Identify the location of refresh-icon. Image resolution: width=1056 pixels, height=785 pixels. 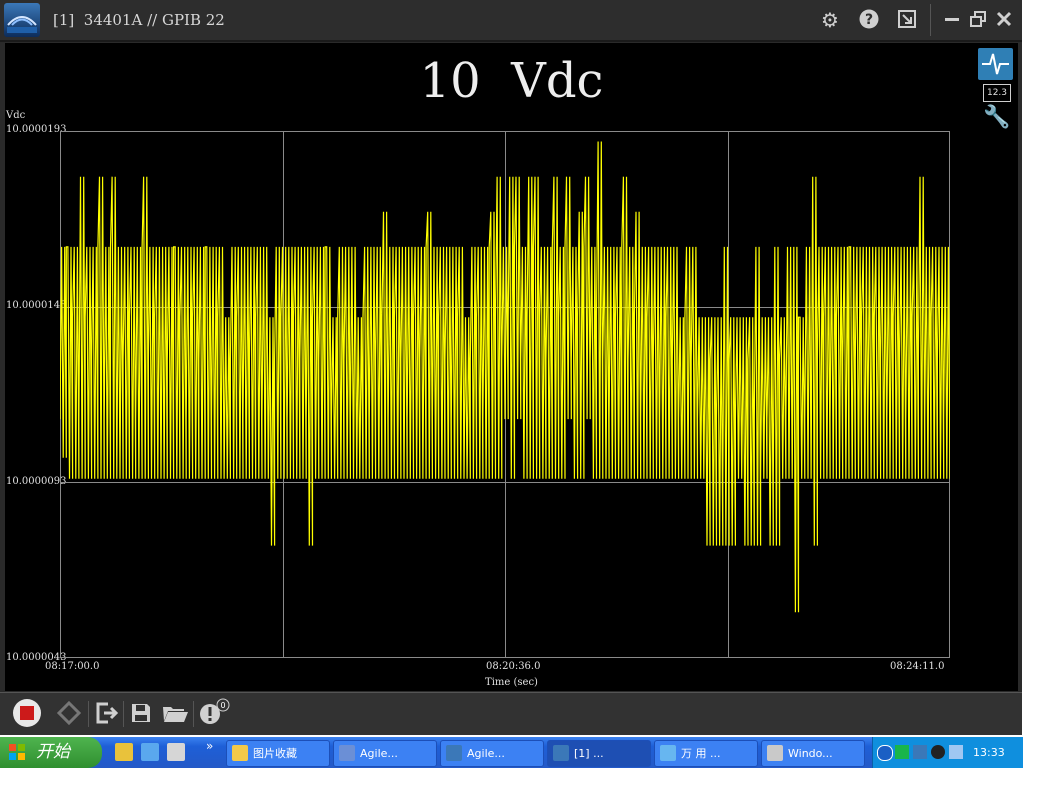
(69, 713).